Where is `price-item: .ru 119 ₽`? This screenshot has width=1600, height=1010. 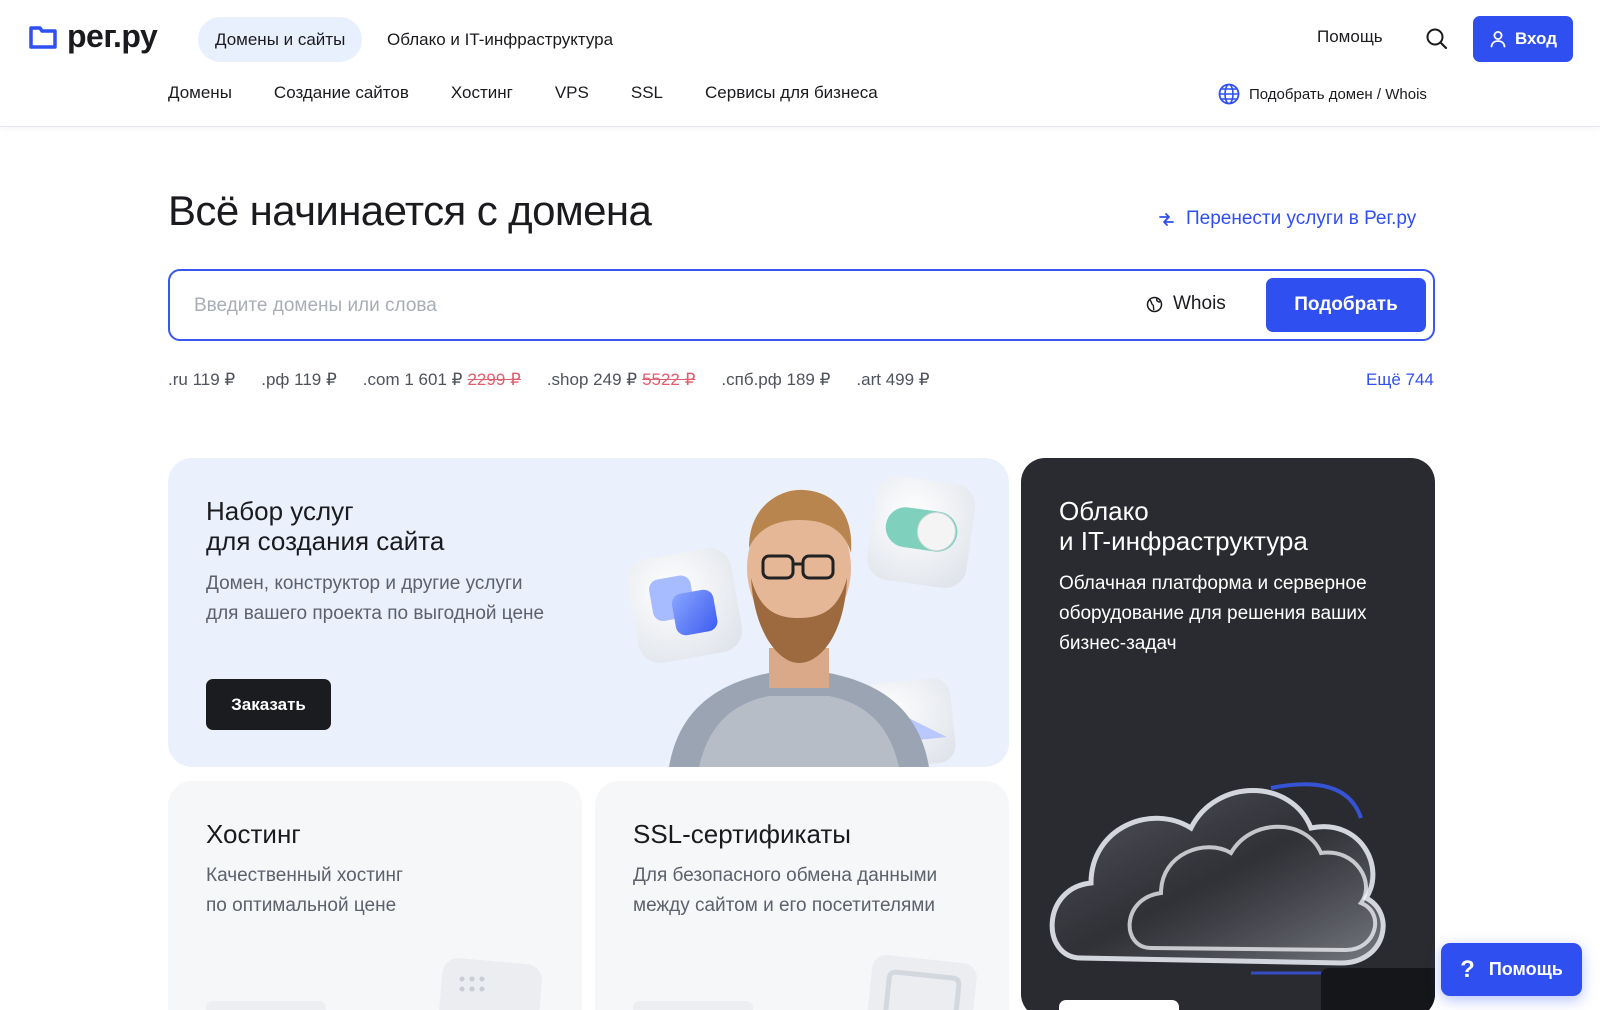
price-item: .ru 119 ₽ is located at coordinates (201, 380).